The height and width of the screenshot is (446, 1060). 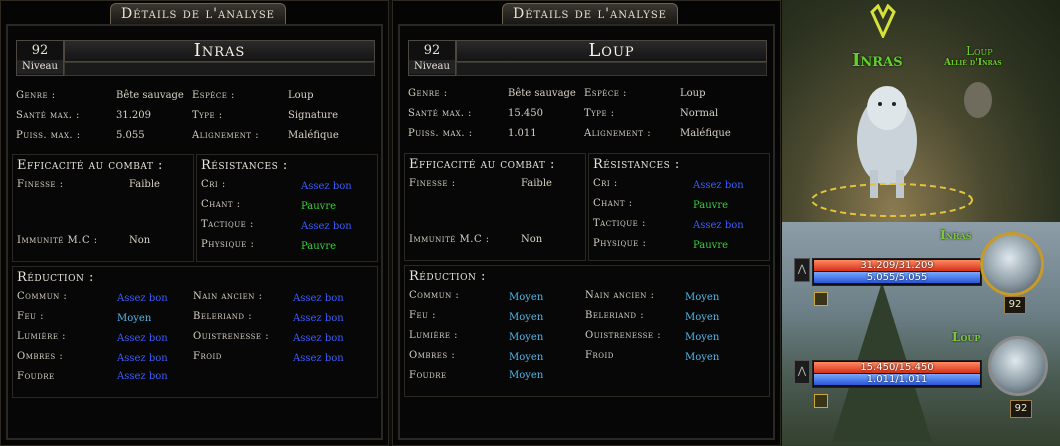 I want to click on health-bar: 31.209/31.209, so click(x=897, y=265).